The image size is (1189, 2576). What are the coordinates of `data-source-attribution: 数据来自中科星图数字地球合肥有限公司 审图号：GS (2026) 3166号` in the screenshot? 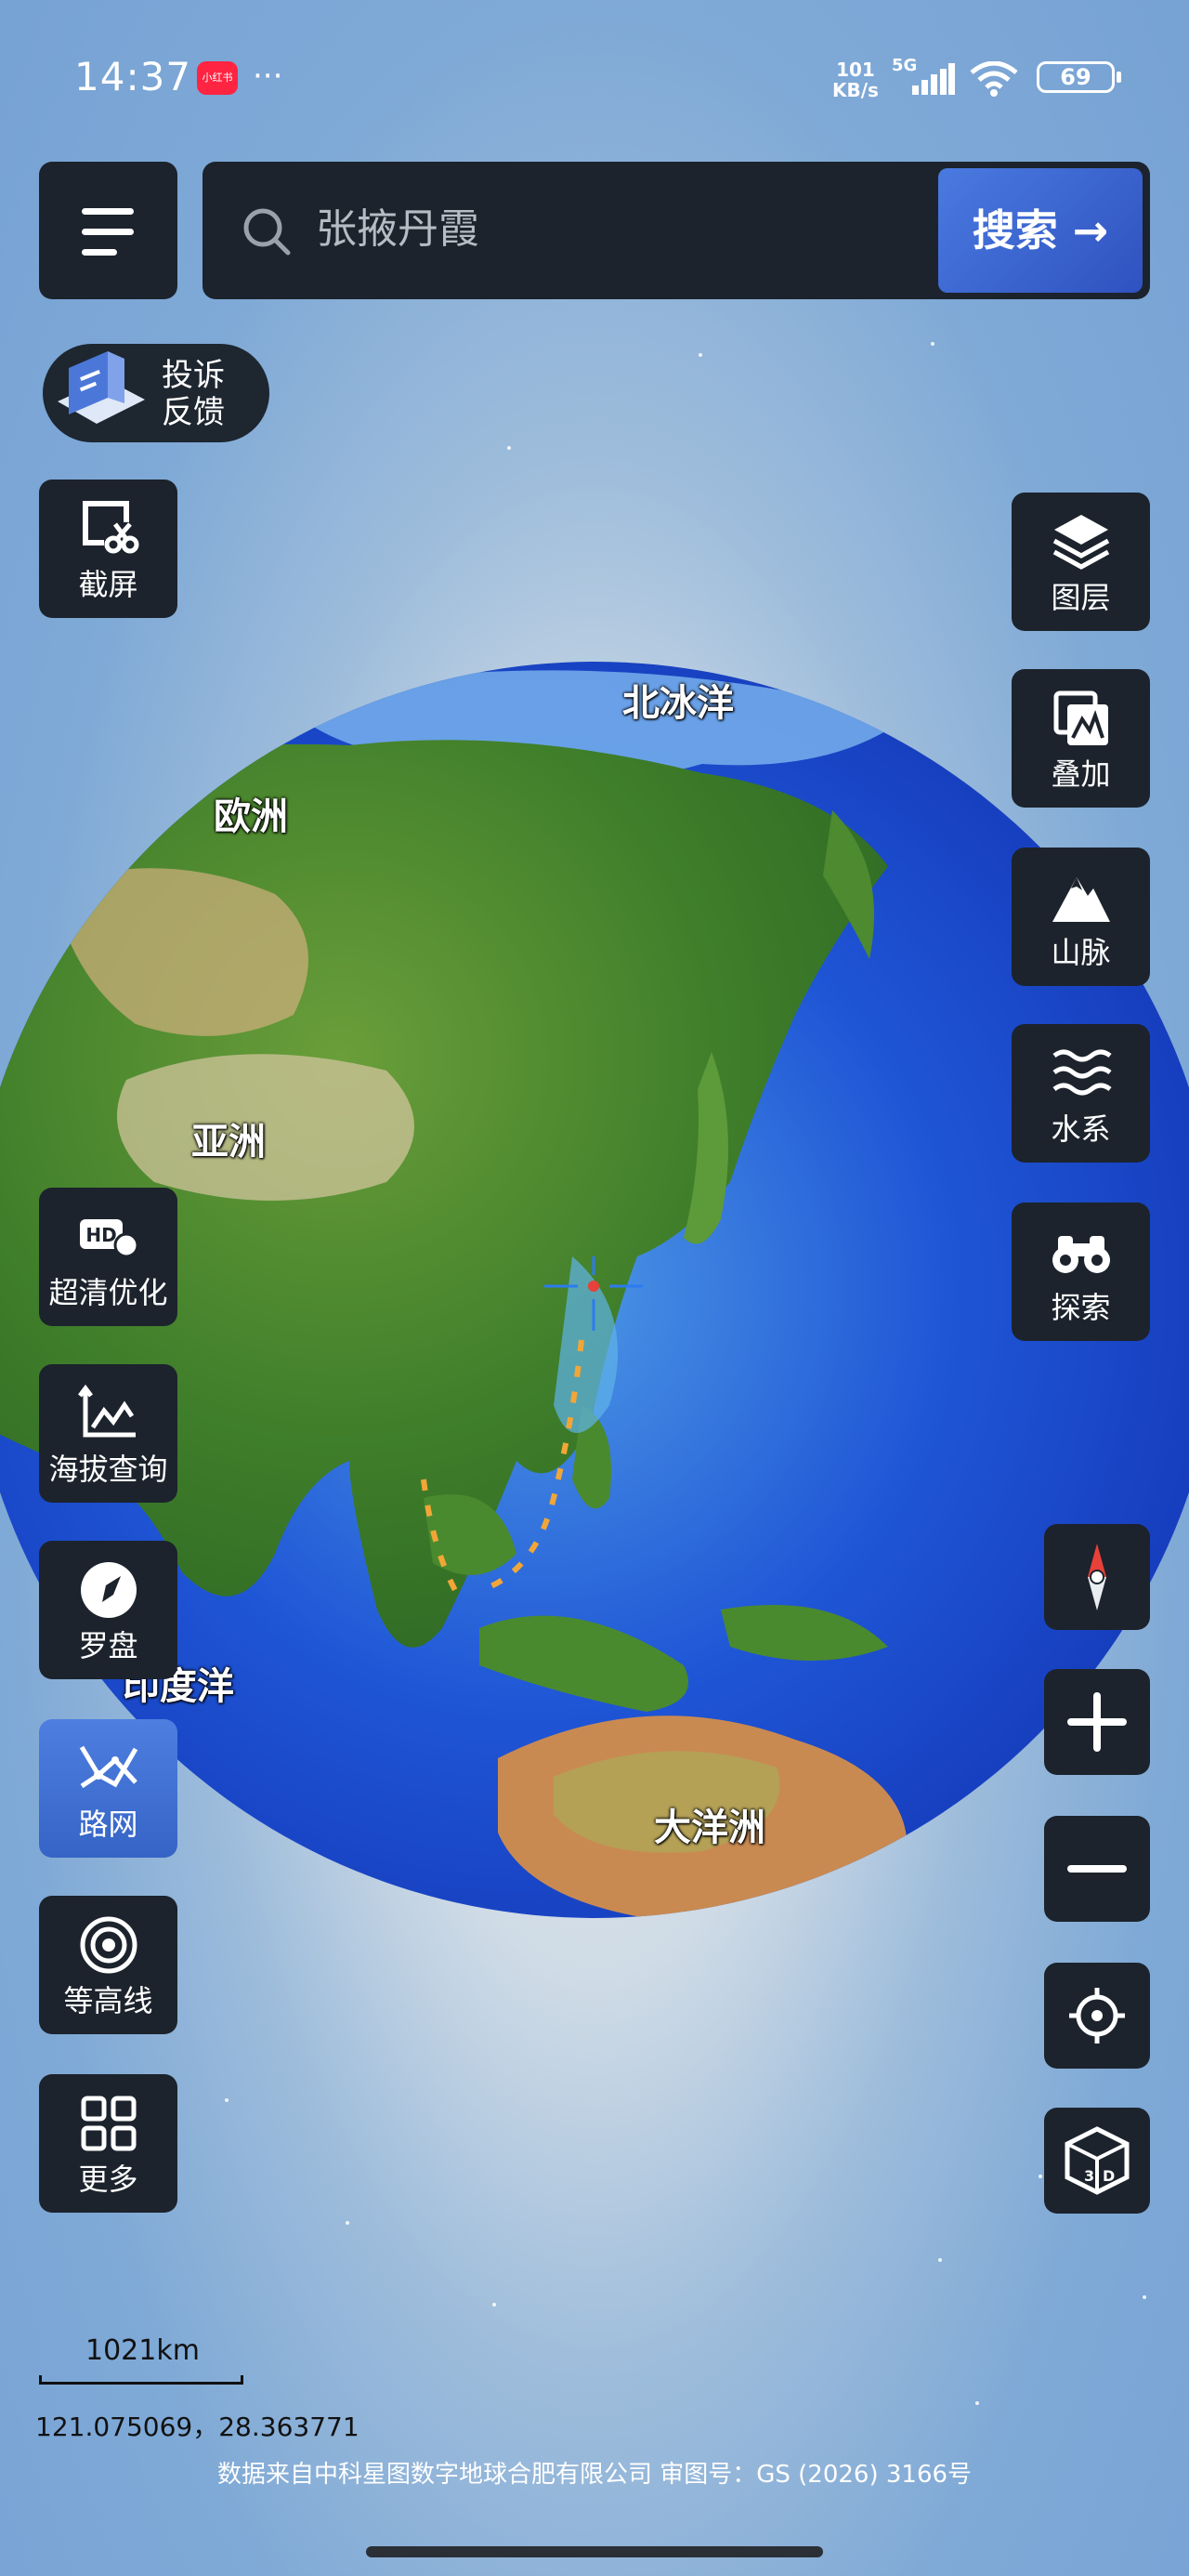 It's located at (594, 2475).